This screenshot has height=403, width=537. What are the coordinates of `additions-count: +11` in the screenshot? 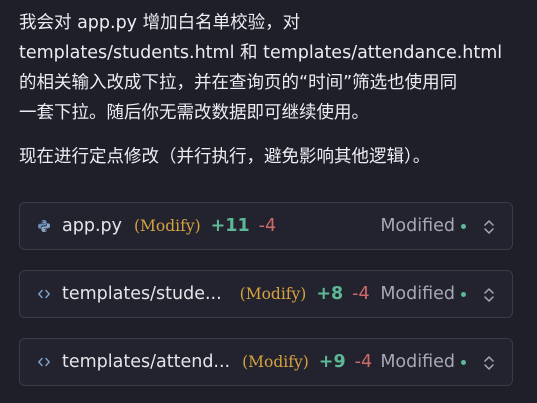 It's located at (230, 226).